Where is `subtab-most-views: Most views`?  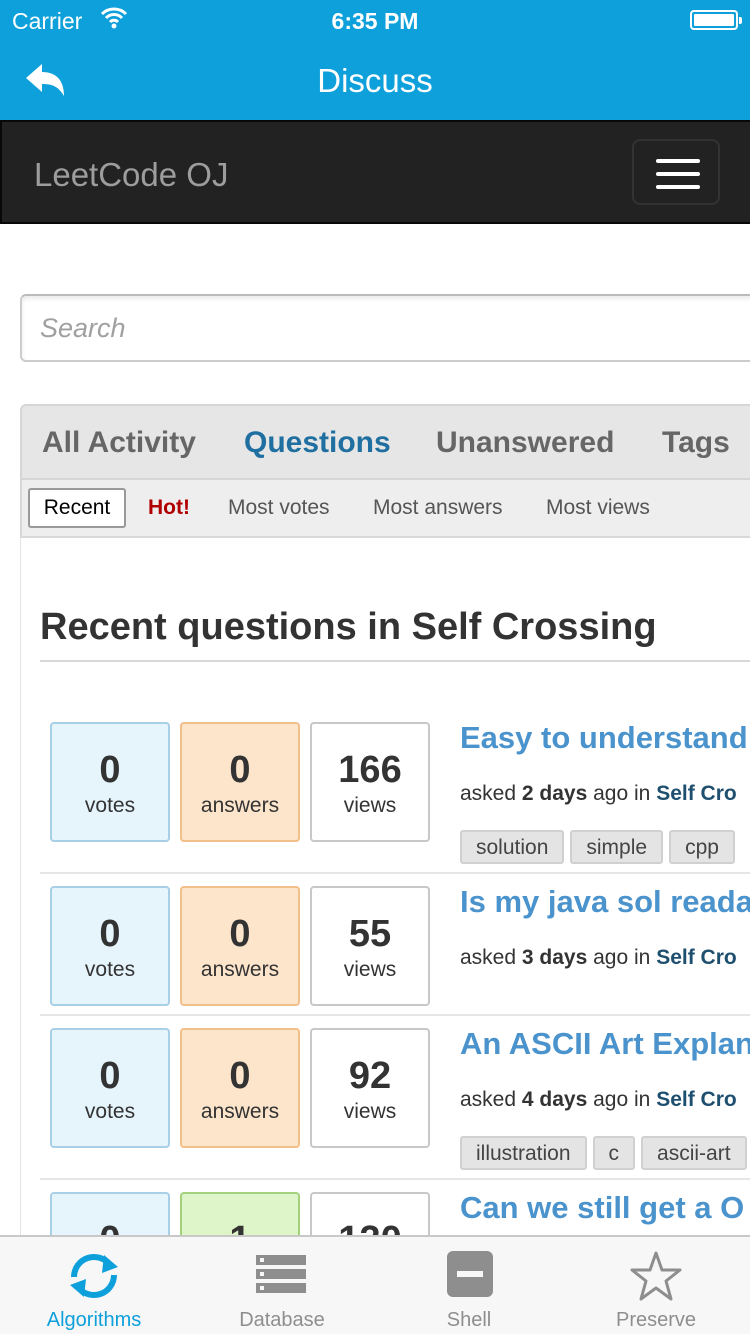 subtab-most-views: Most views is located at coordinates (598, 508).